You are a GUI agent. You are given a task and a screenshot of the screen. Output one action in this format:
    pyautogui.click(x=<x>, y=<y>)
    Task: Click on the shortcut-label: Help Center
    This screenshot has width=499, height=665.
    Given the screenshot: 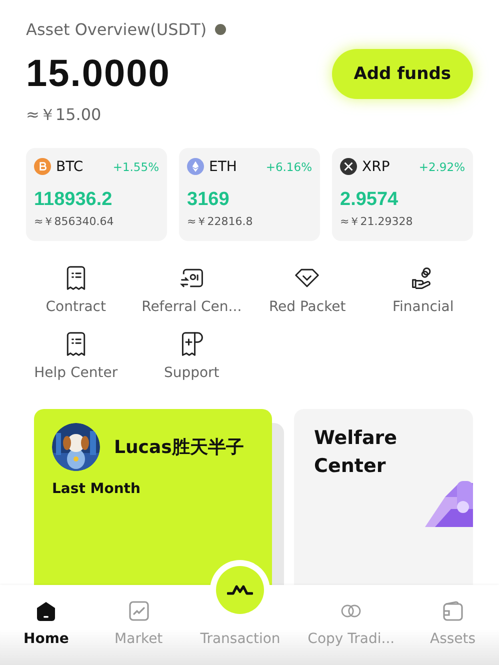 What is the action you would take?
    pyautogui.click(x=76, y=373)
    